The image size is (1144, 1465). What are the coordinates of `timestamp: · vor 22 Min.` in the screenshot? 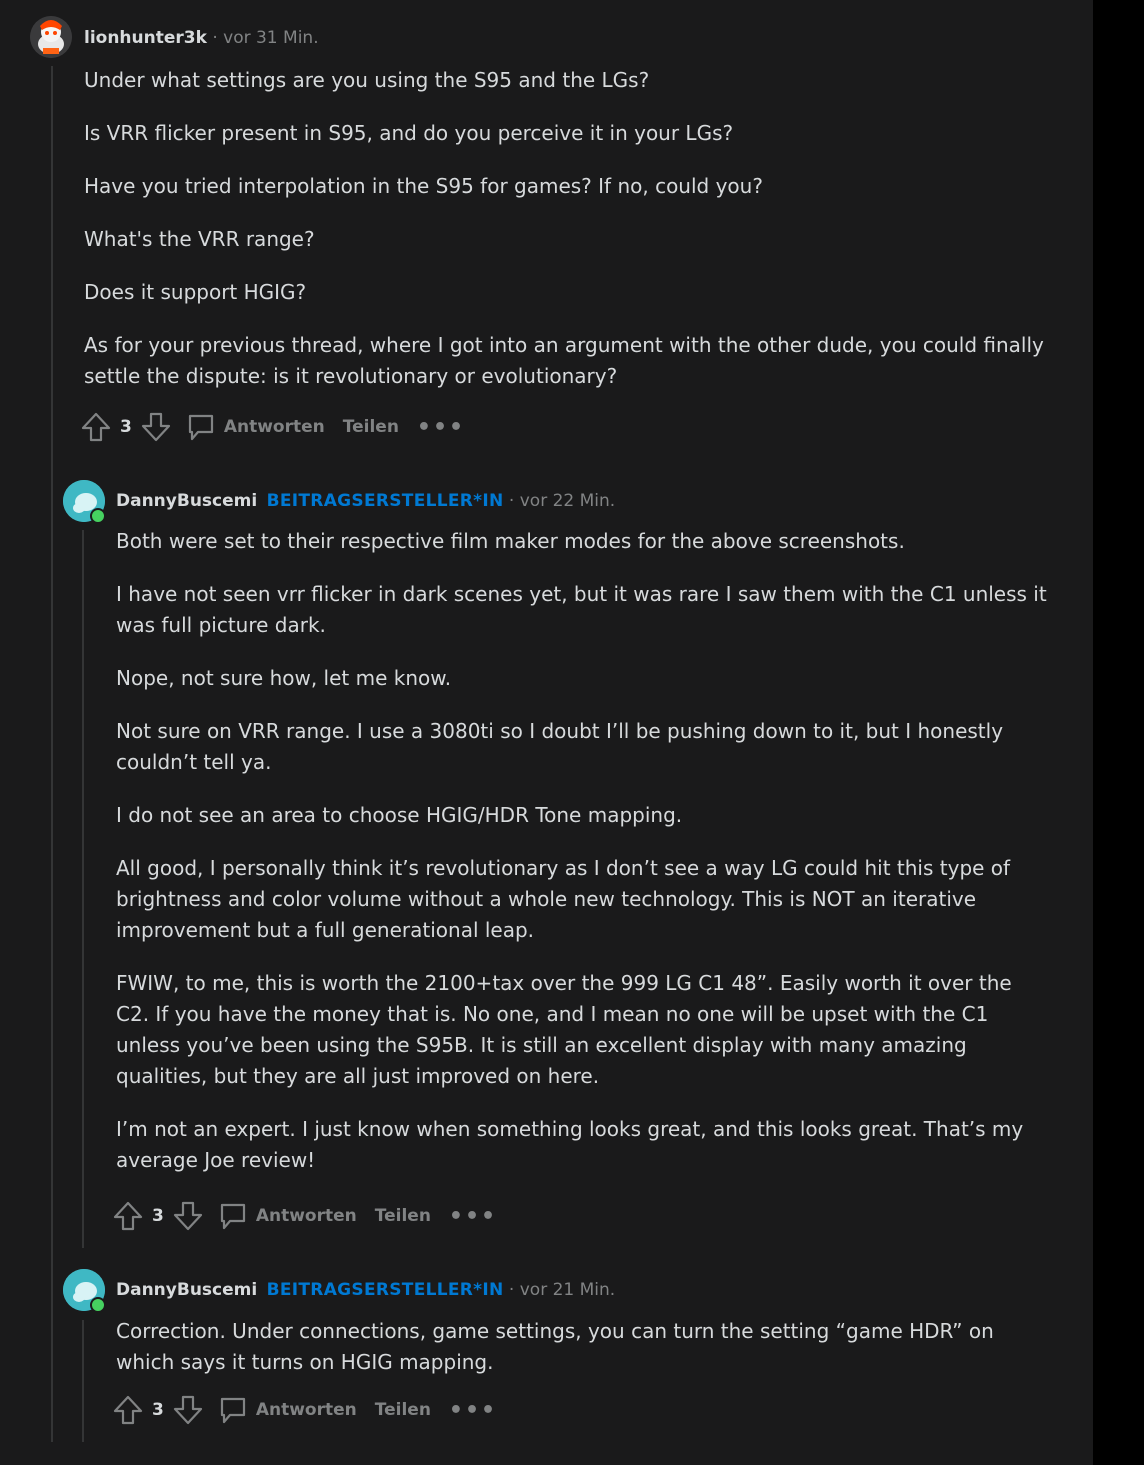 It's located at (562, 501).